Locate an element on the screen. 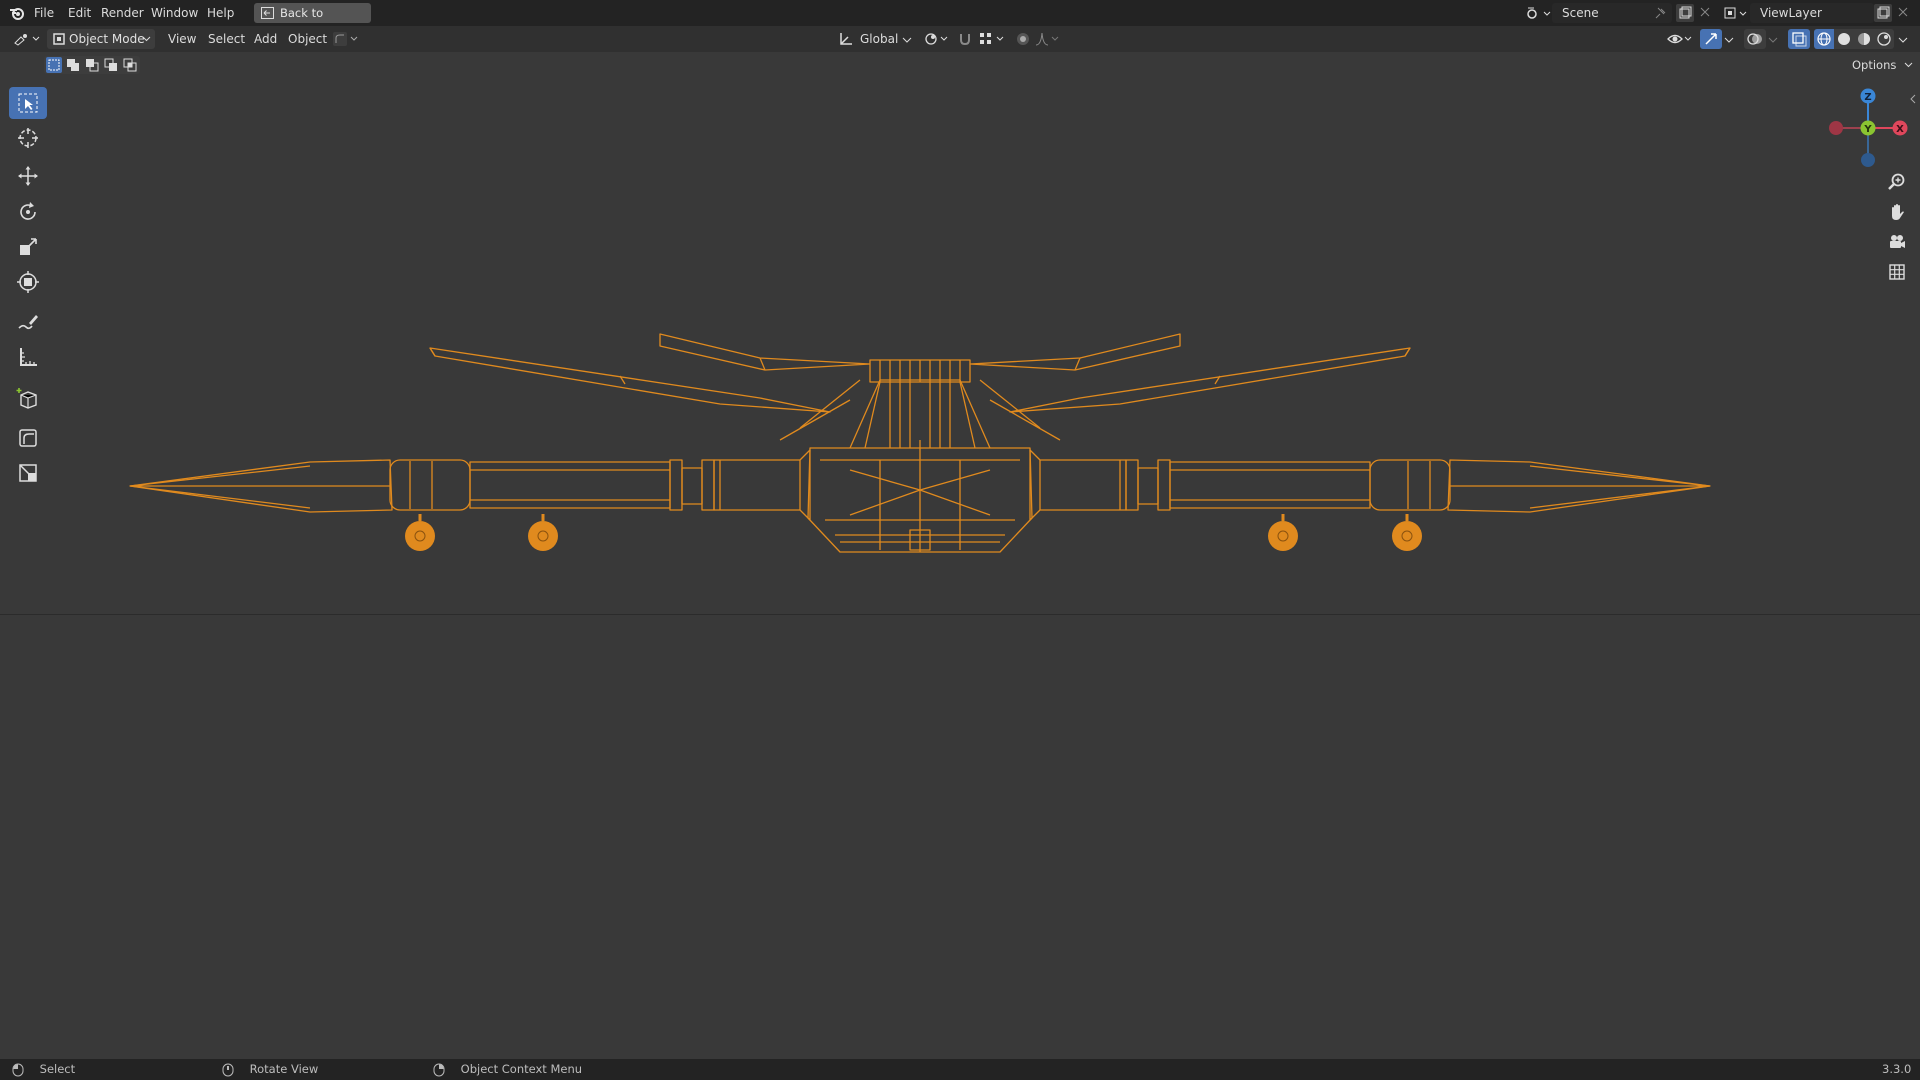  remove-scene-icon is located at coordinates (1705, 12).